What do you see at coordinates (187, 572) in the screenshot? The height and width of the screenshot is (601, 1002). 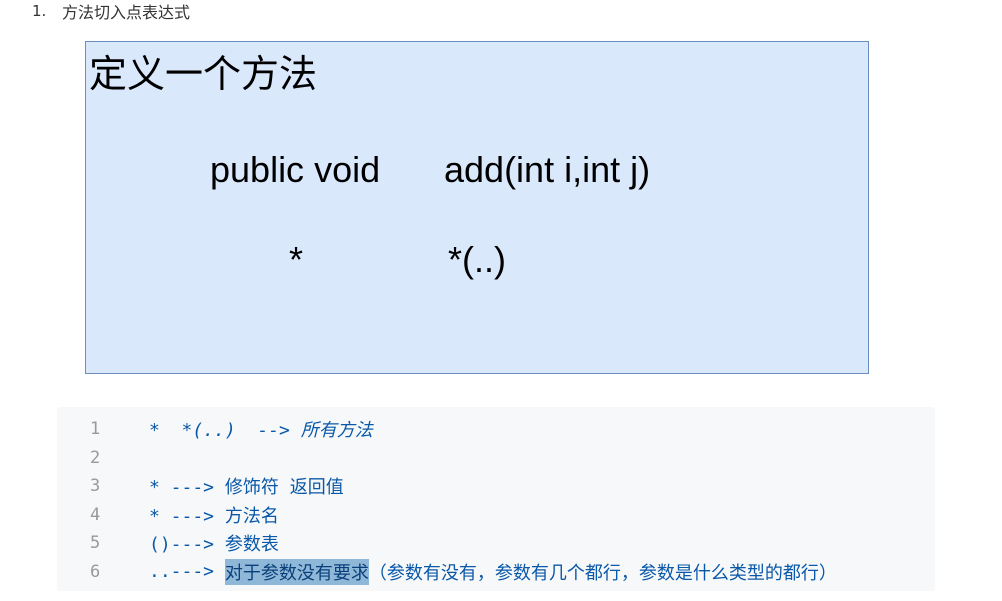 I see `code-line-prefix: ..--->` at bounding box center [187, 572].